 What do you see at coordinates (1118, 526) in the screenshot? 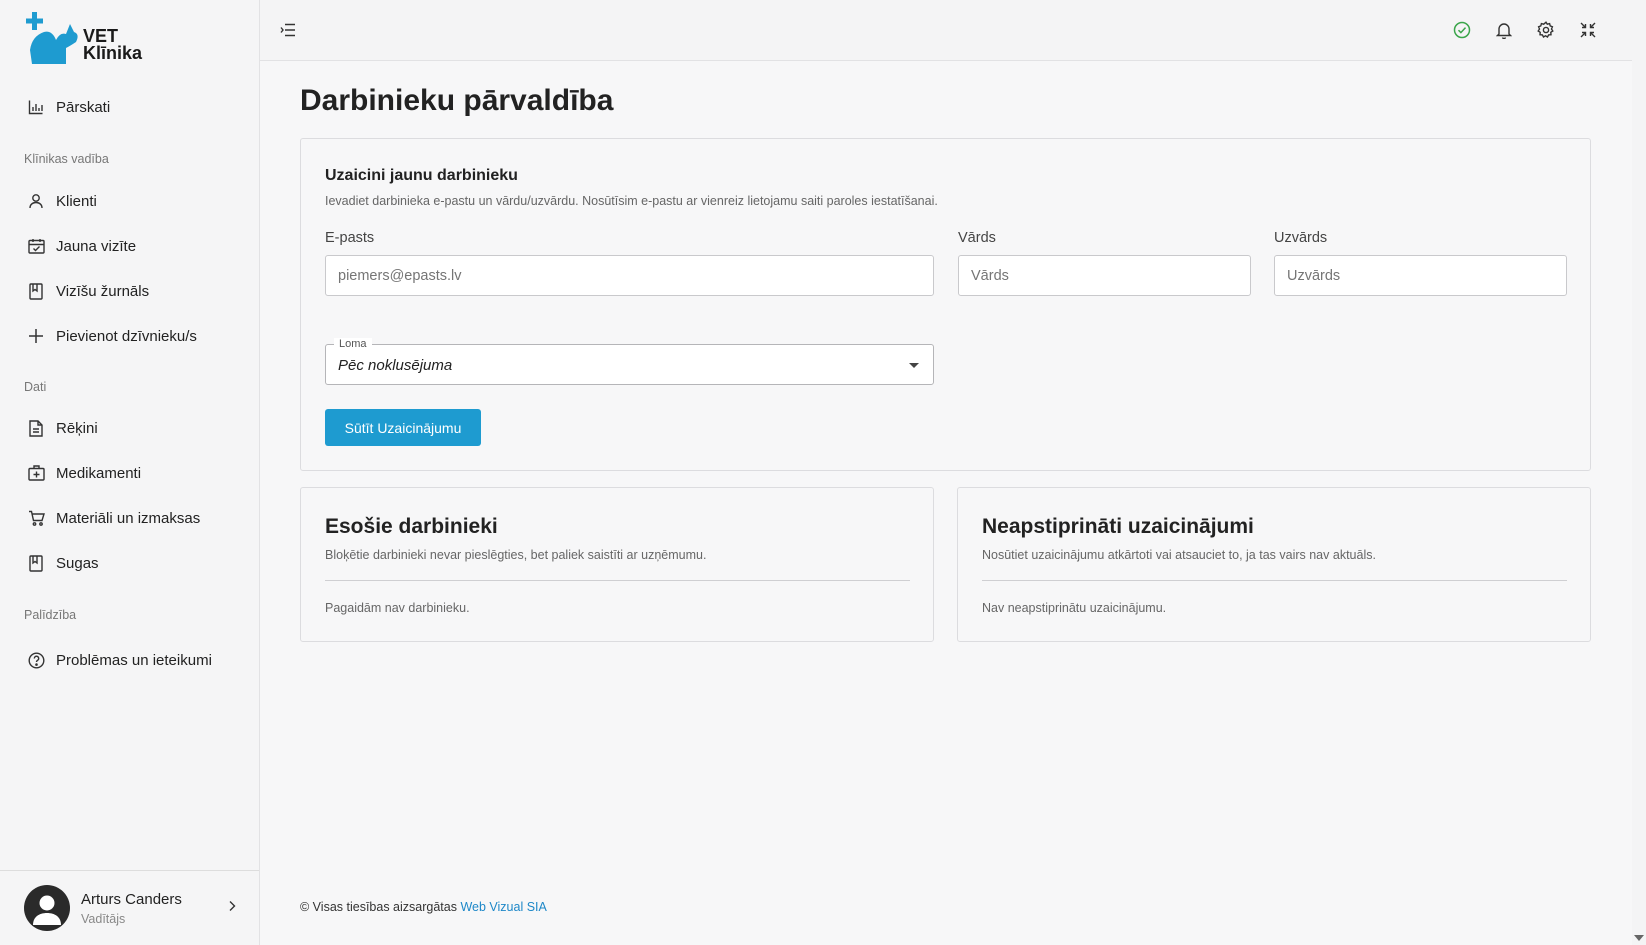
I see `pending-title: Neapstiprināti uzaicinājumi` at bounding box center [1118, 526].